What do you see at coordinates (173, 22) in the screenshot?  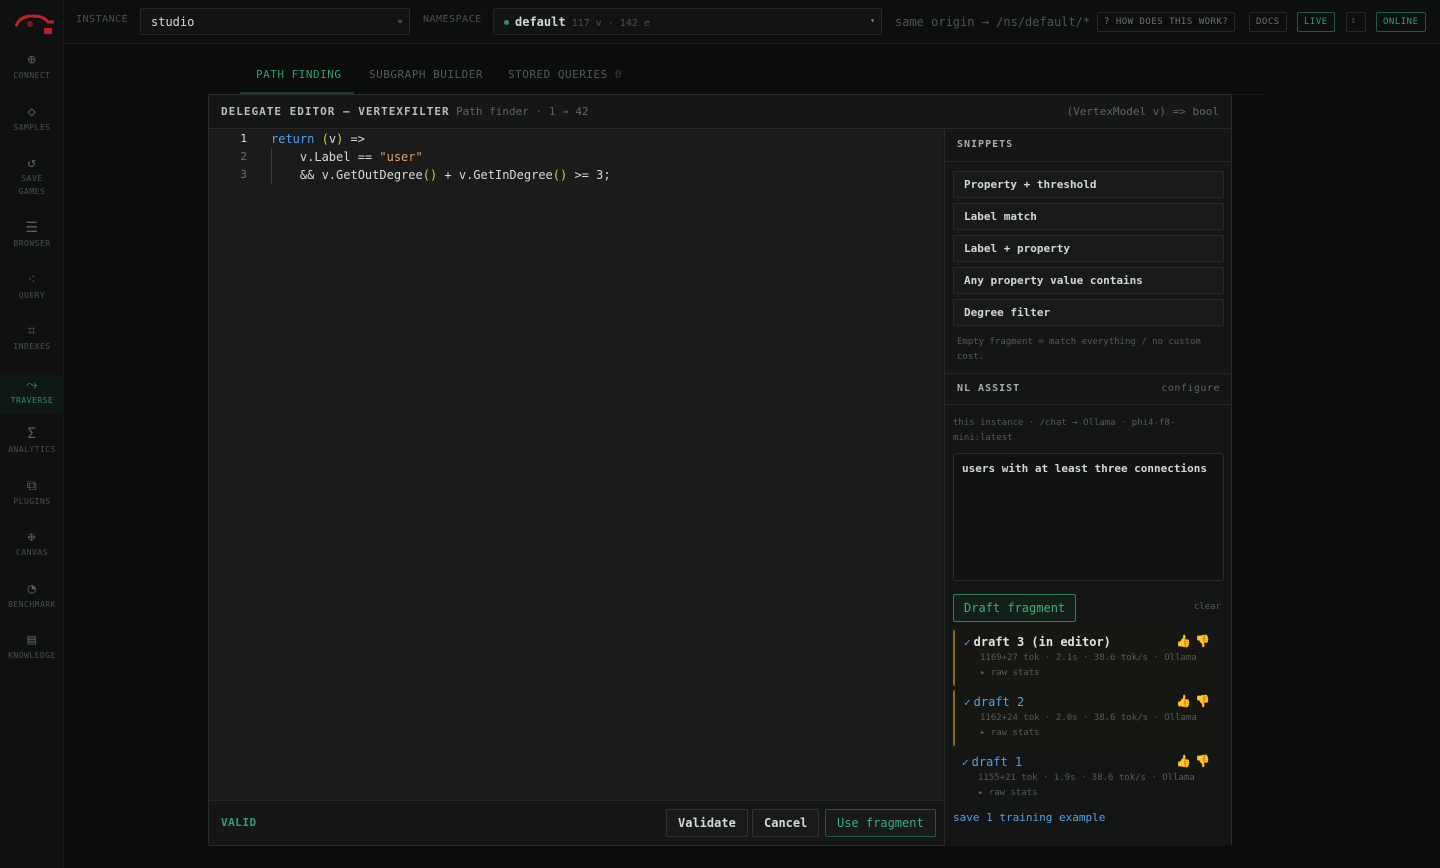 I see `instance-value: studio` at bounding box center [173, 22].